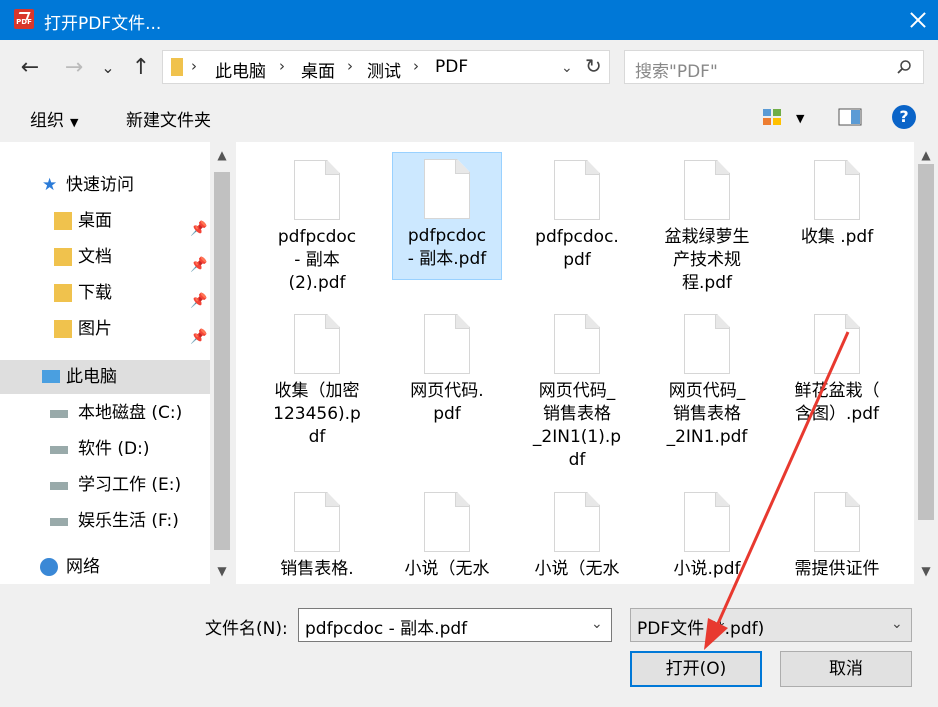  I want to click on search-icon, so click(904, 67).